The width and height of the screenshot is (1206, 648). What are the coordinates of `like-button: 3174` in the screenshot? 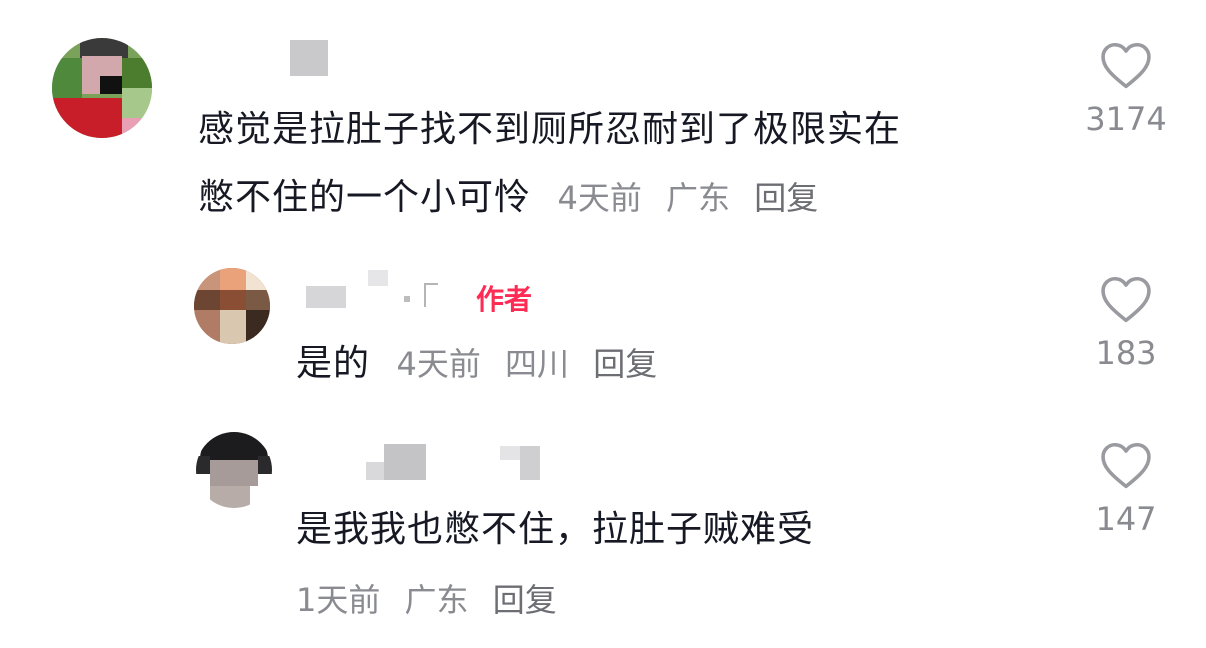 It's located at (1126, 89).